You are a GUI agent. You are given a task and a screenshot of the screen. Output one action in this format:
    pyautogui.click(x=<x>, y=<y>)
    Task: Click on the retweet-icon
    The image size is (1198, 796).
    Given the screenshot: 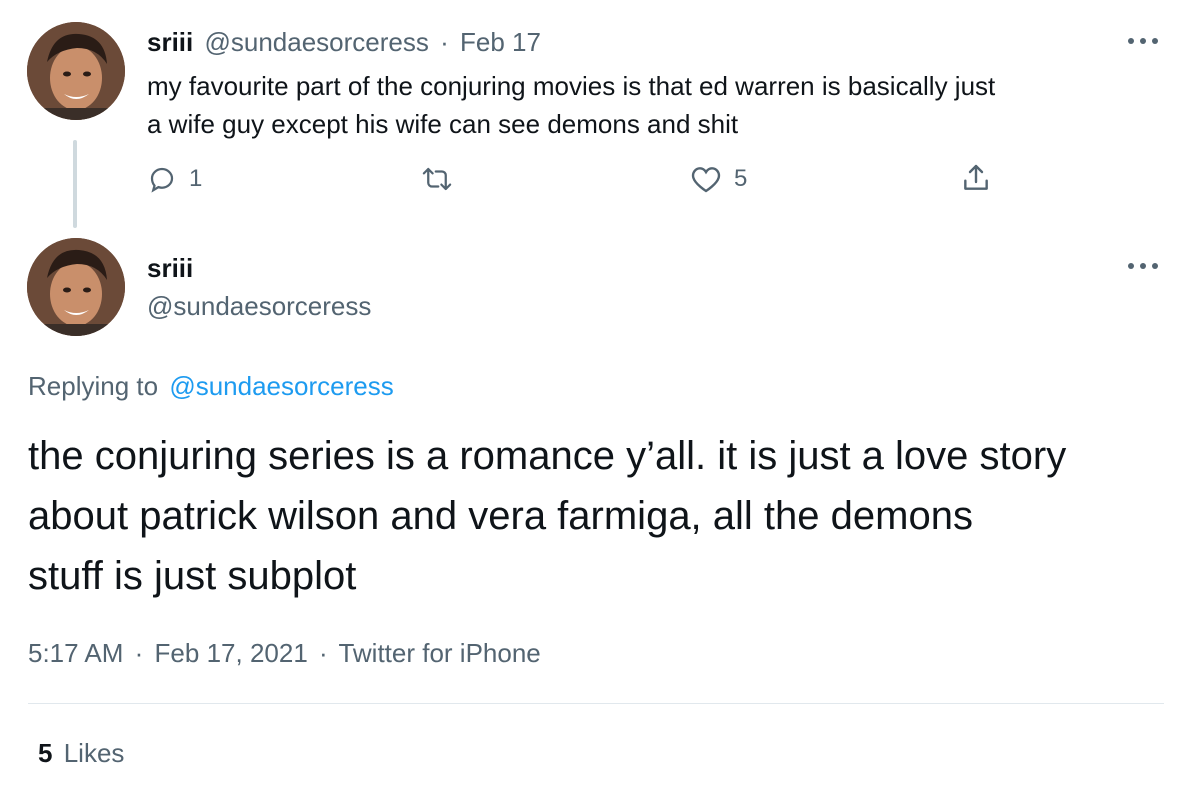 What is the action you would take?
    pyautogui.click(x=437, y=179)
    